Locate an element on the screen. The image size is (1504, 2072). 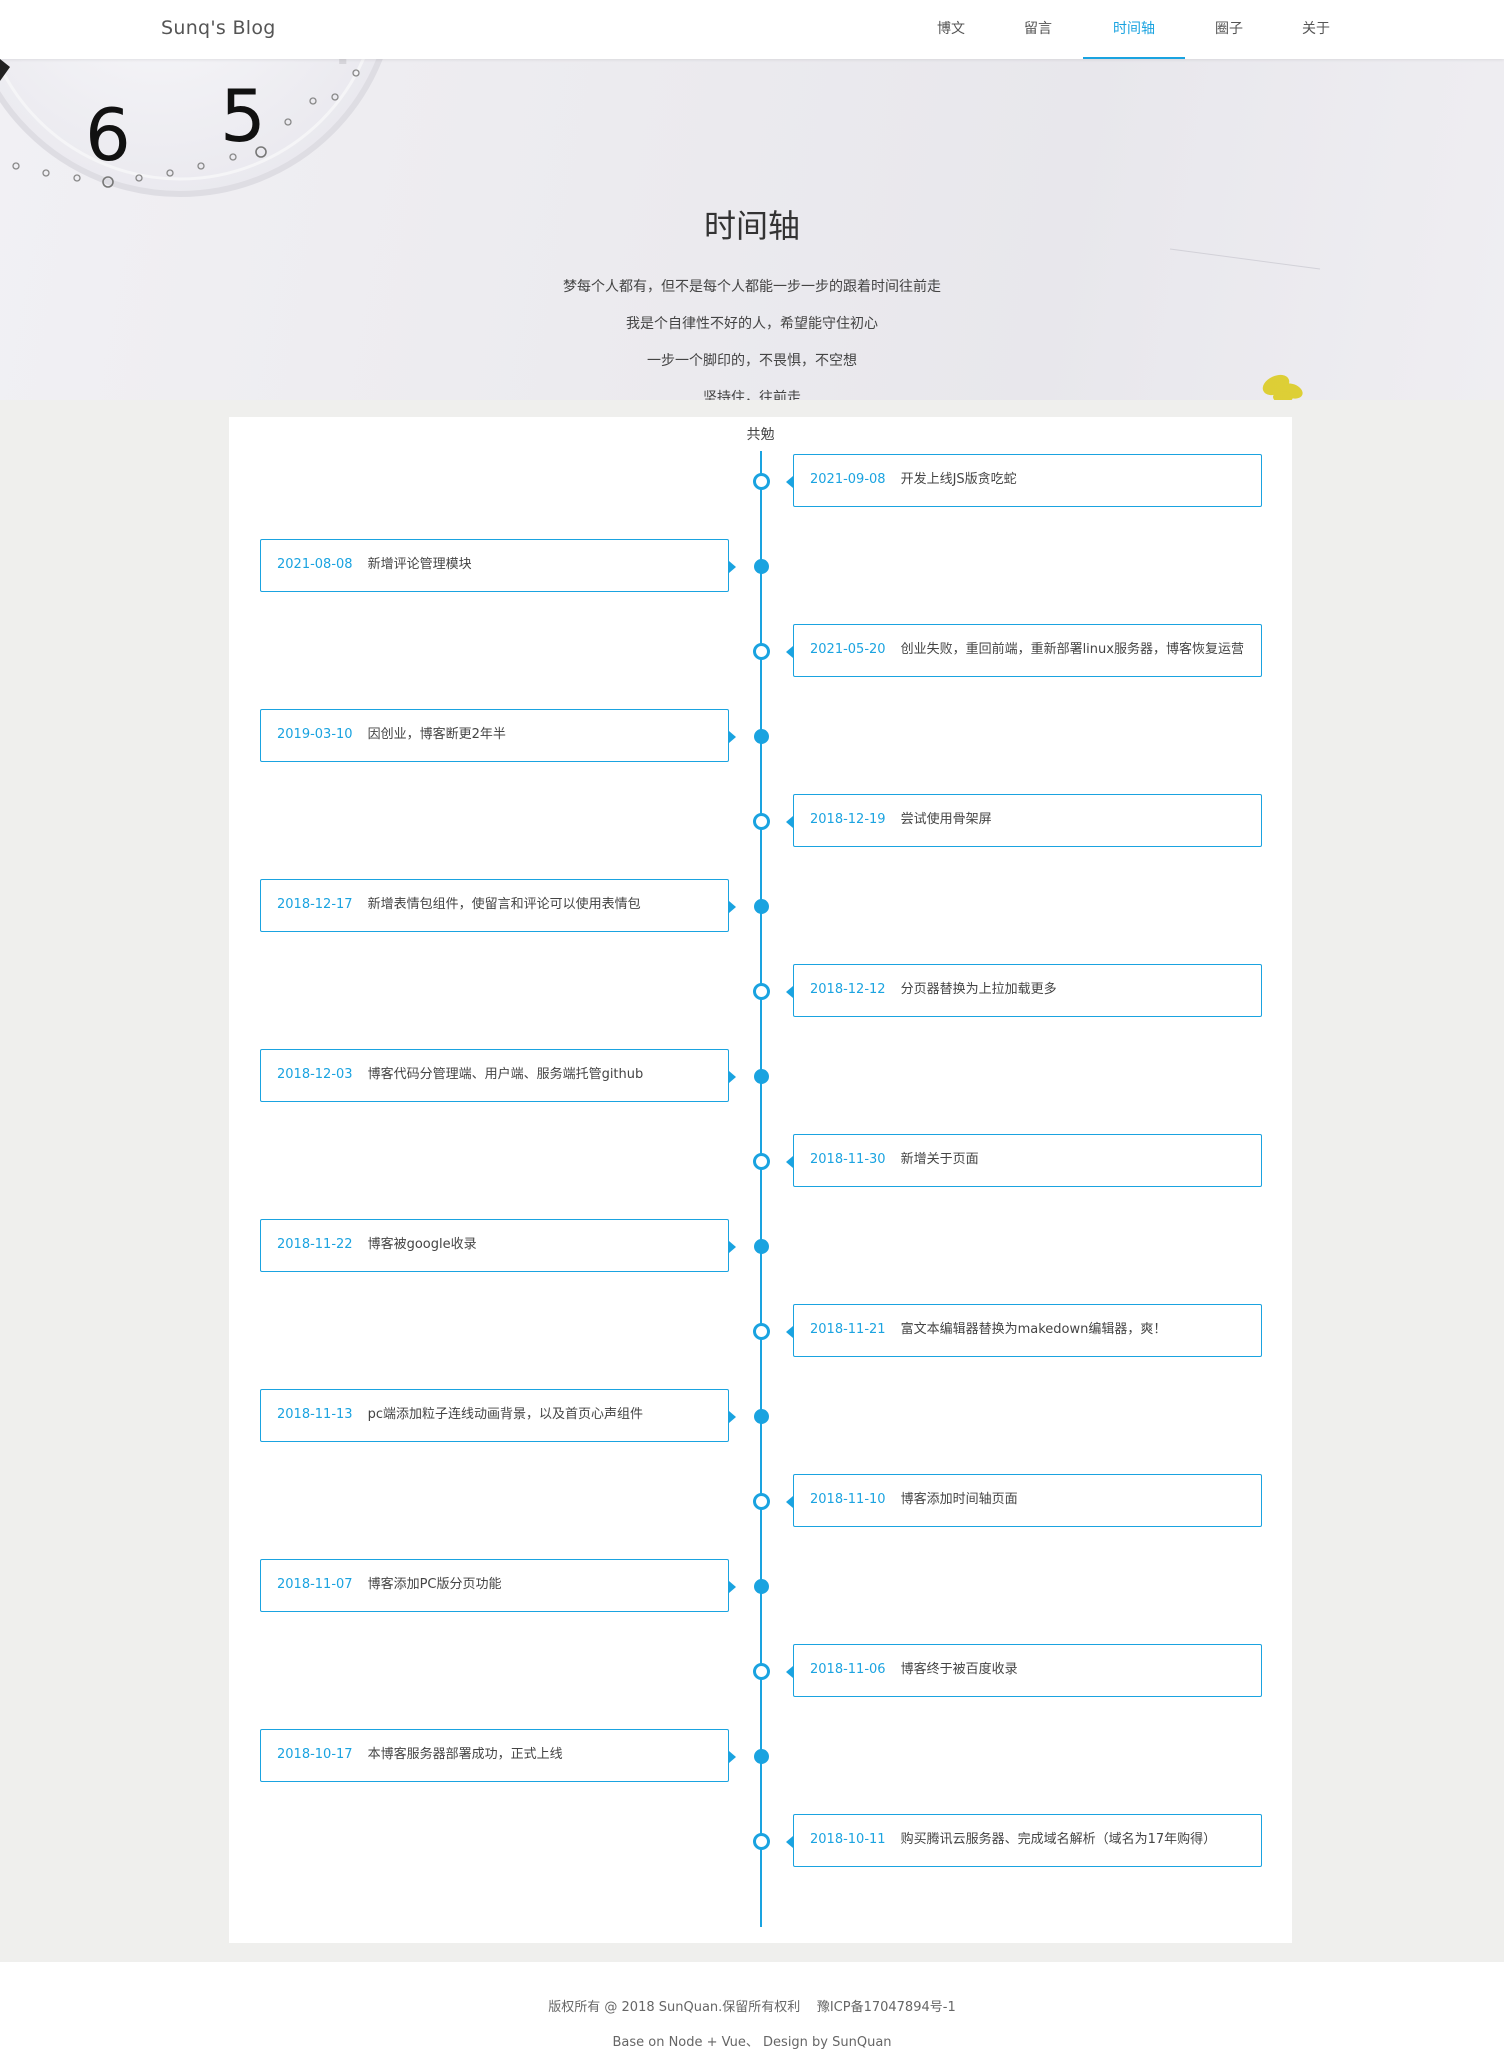
timeline-entry-card: 2018-11-21 富文本编辑器替换为makedown编辑器，爽！ is located at coordinates (1024, 1330).